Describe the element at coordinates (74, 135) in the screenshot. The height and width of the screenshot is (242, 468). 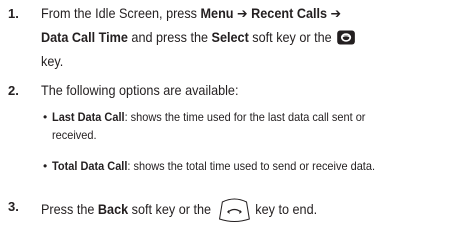
I see `bullet-last-data-call-cont: received.` at that location.